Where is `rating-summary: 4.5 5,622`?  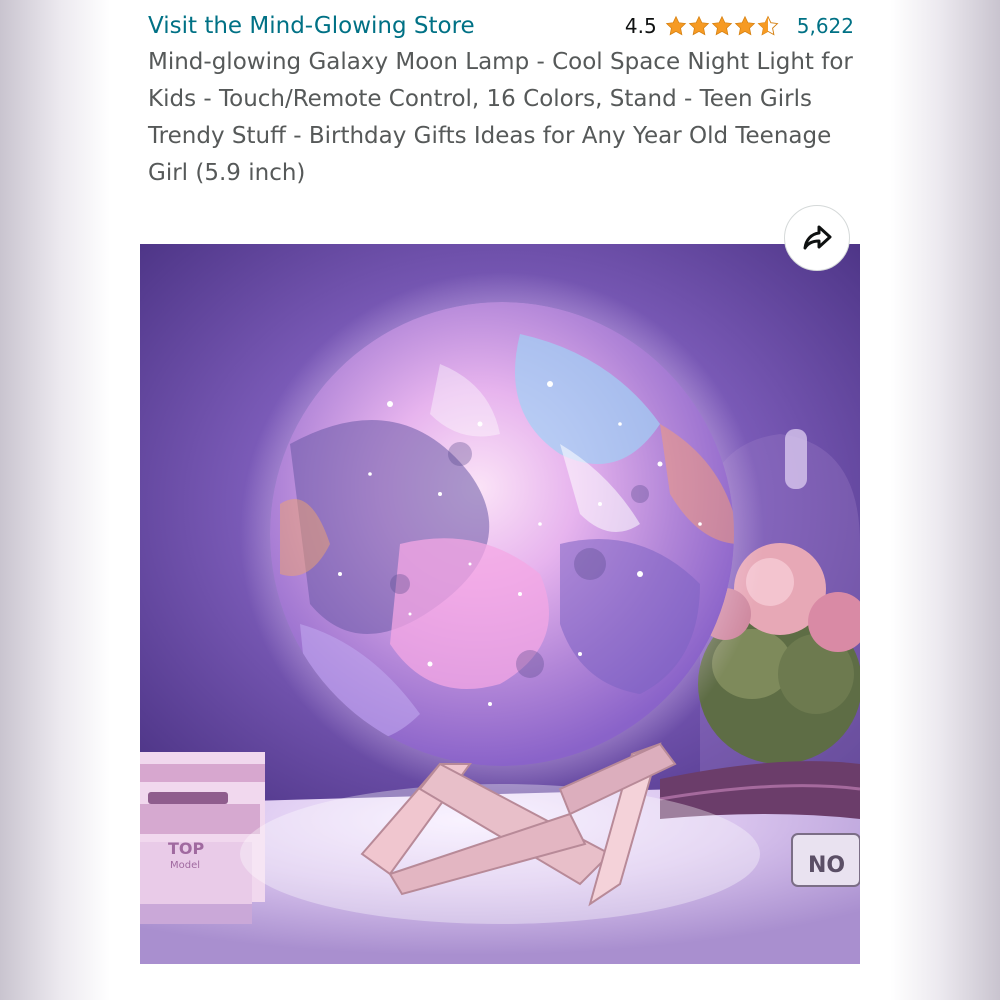
rating-summary: 4.5 5,622 is located at coordinates (739, 26).